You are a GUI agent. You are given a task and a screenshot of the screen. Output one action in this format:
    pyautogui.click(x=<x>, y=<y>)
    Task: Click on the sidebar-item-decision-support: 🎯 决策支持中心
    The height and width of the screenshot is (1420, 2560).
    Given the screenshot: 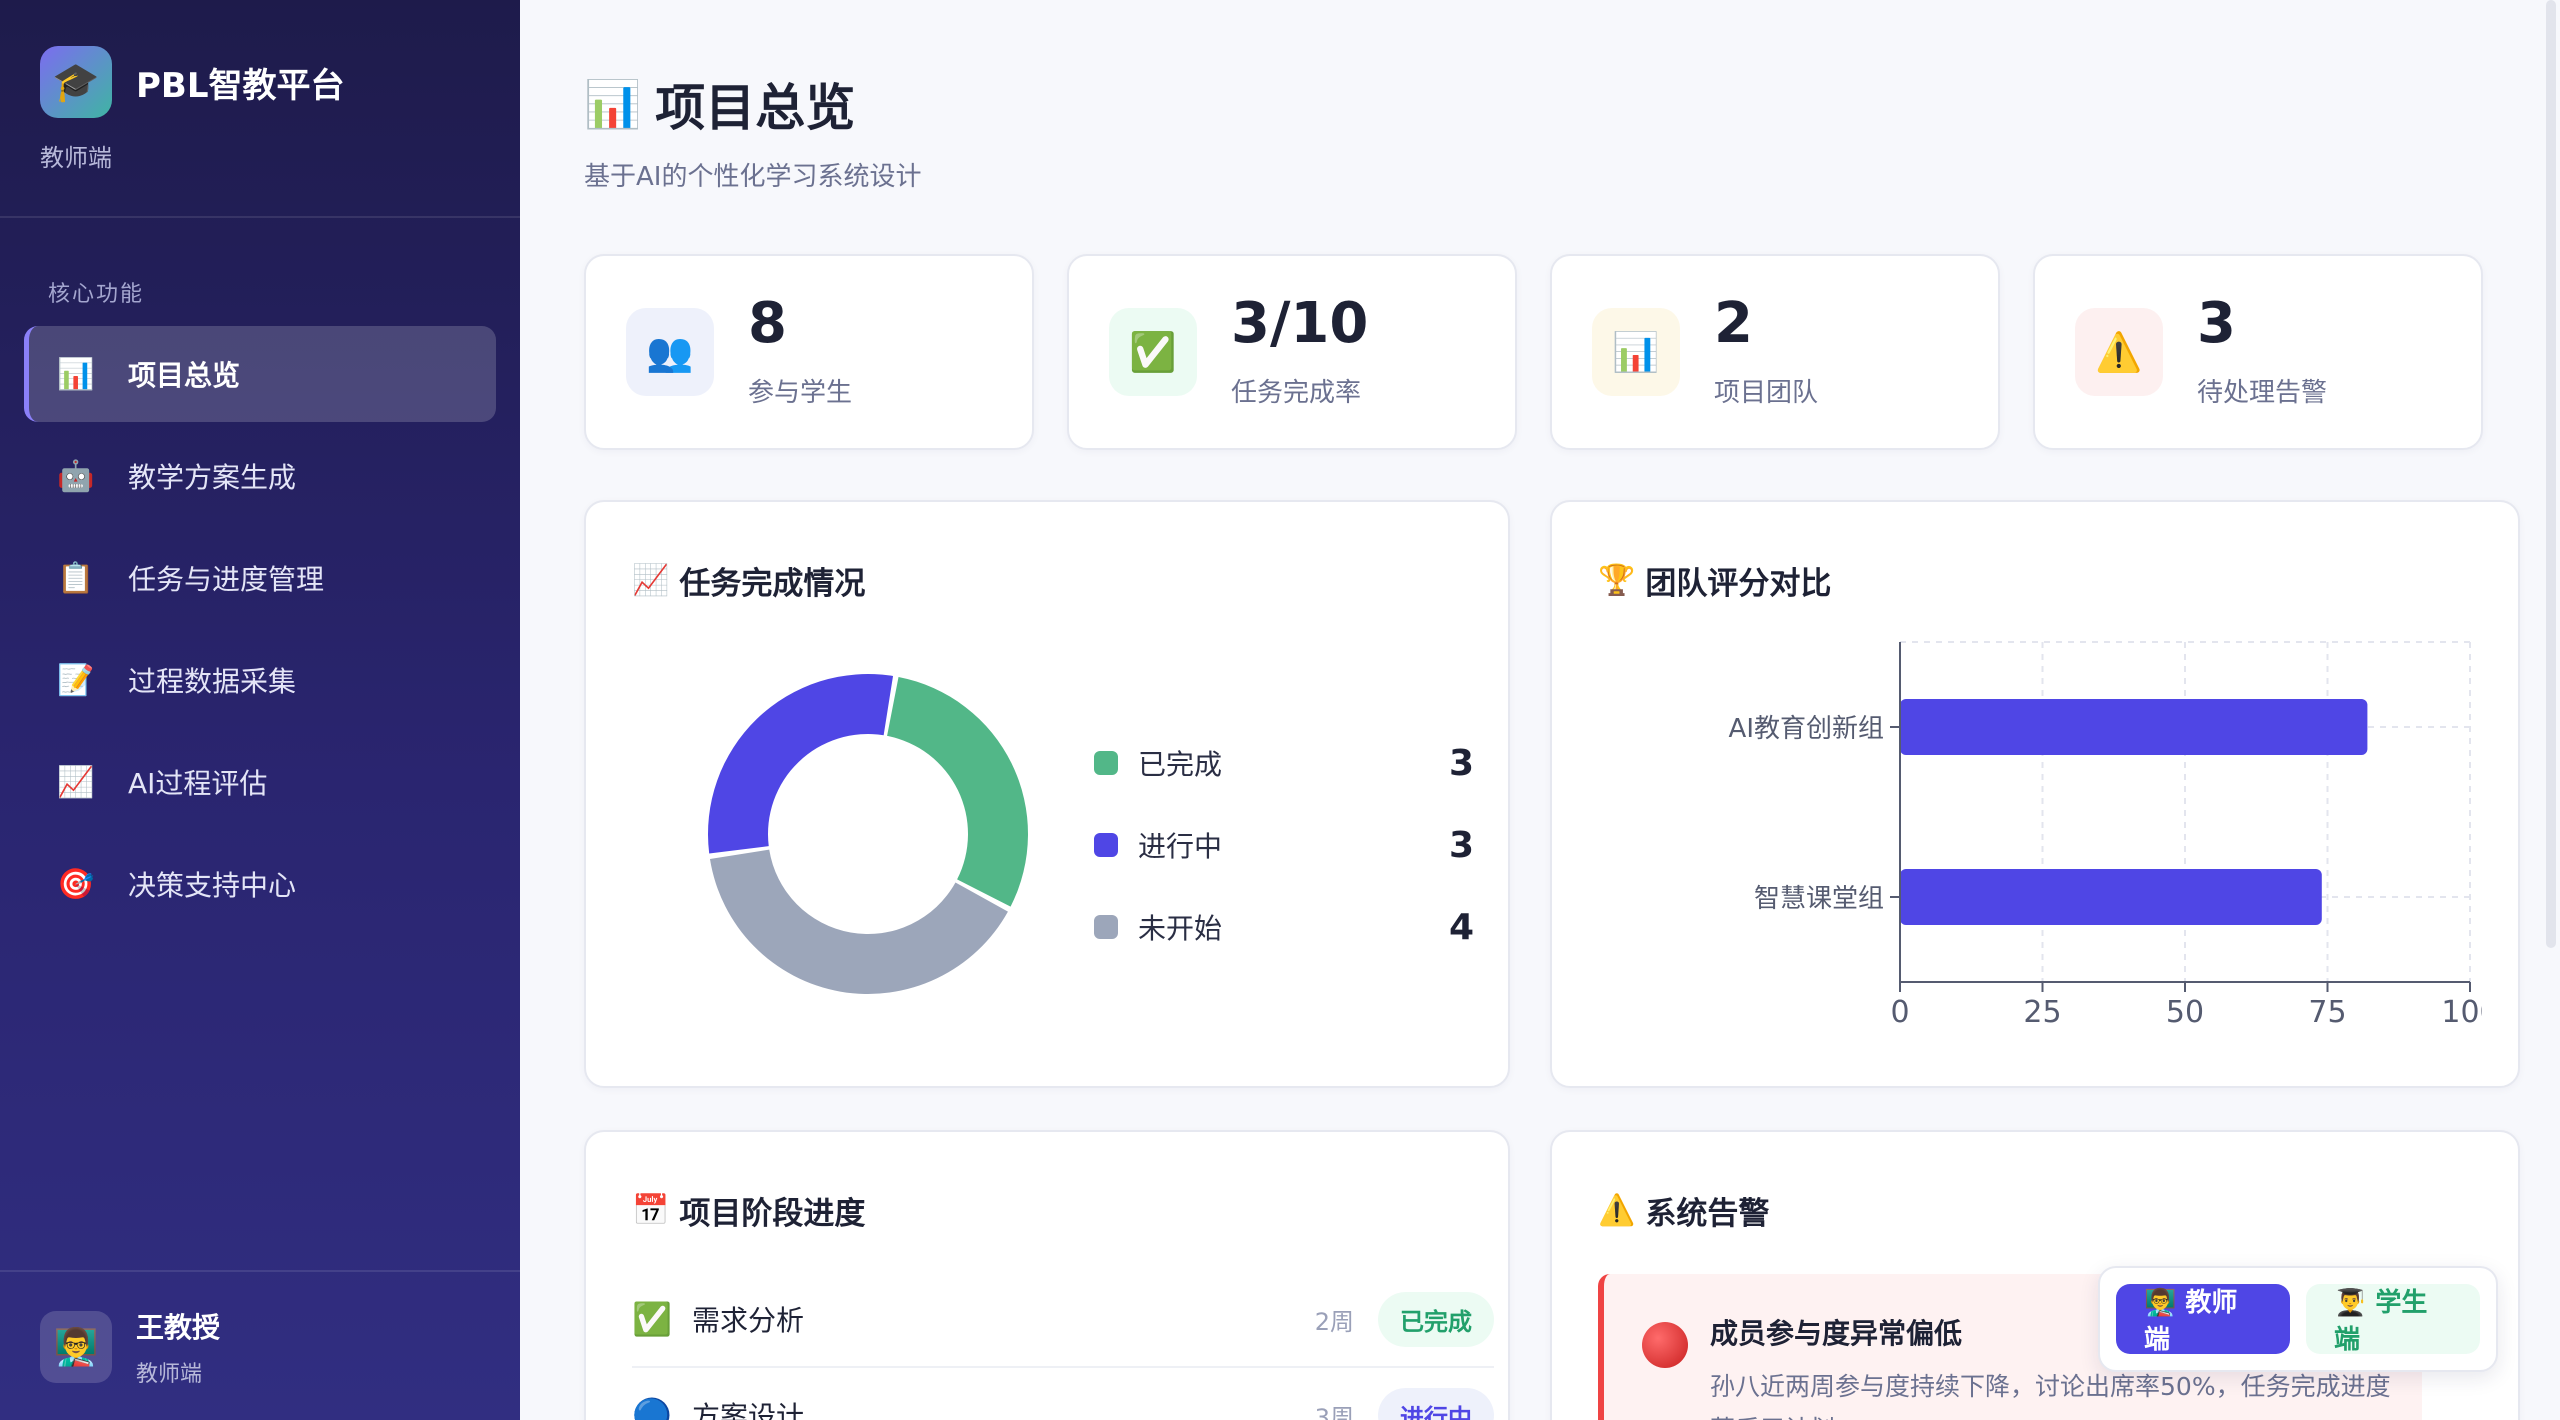 What is the action you would take?
    pyautogui.click(x=260, y=884)
    